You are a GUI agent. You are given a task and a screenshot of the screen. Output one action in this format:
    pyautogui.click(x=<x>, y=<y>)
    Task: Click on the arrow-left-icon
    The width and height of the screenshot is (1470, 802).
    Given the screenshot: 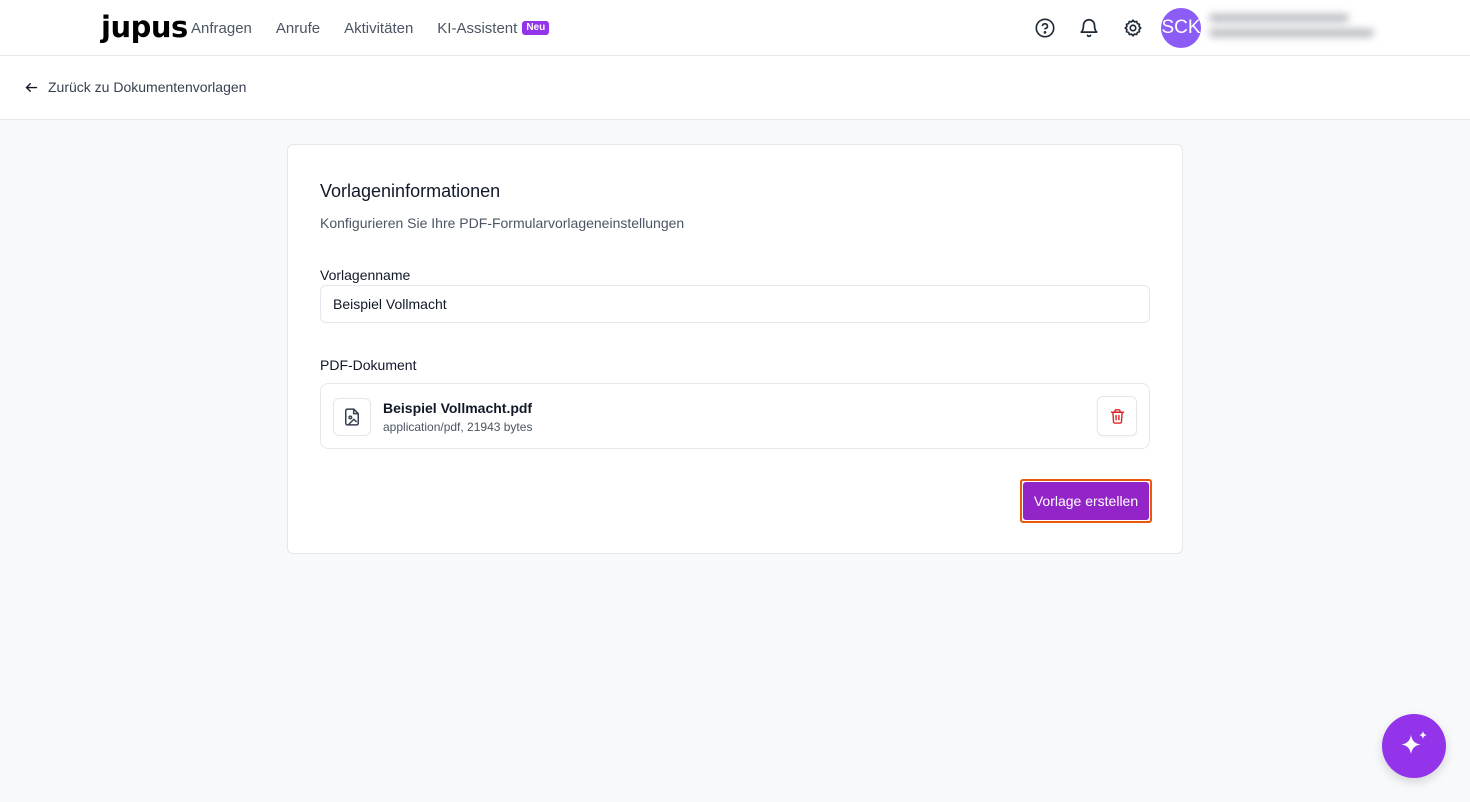 What is the action you would take?
    pyautogui.click(x=31, y=87)
    